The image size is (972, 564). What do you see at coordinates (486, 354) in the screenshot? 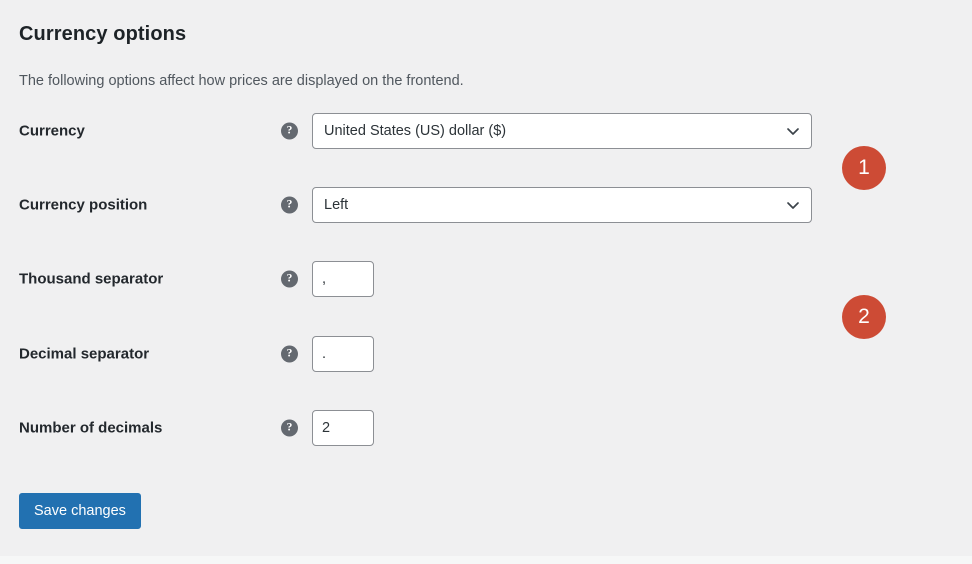
I see `form-row-decimal-separator: Decimal separator ?` at bounding box center [486, 354].